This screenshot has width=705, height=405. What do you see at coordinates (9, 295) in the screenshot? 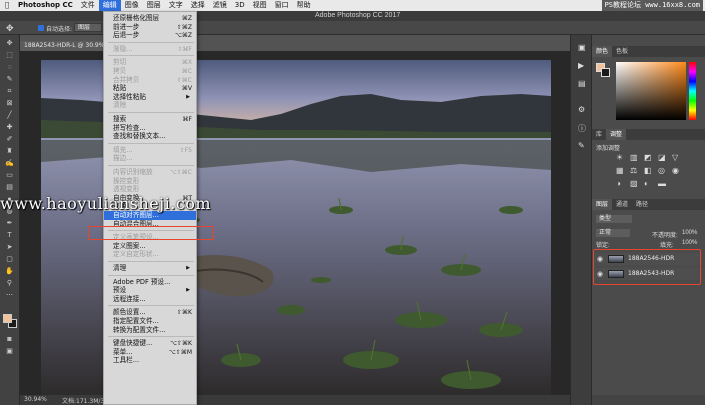
I see `more-tools-icon: ⋯` at bounding box center [9, 295].